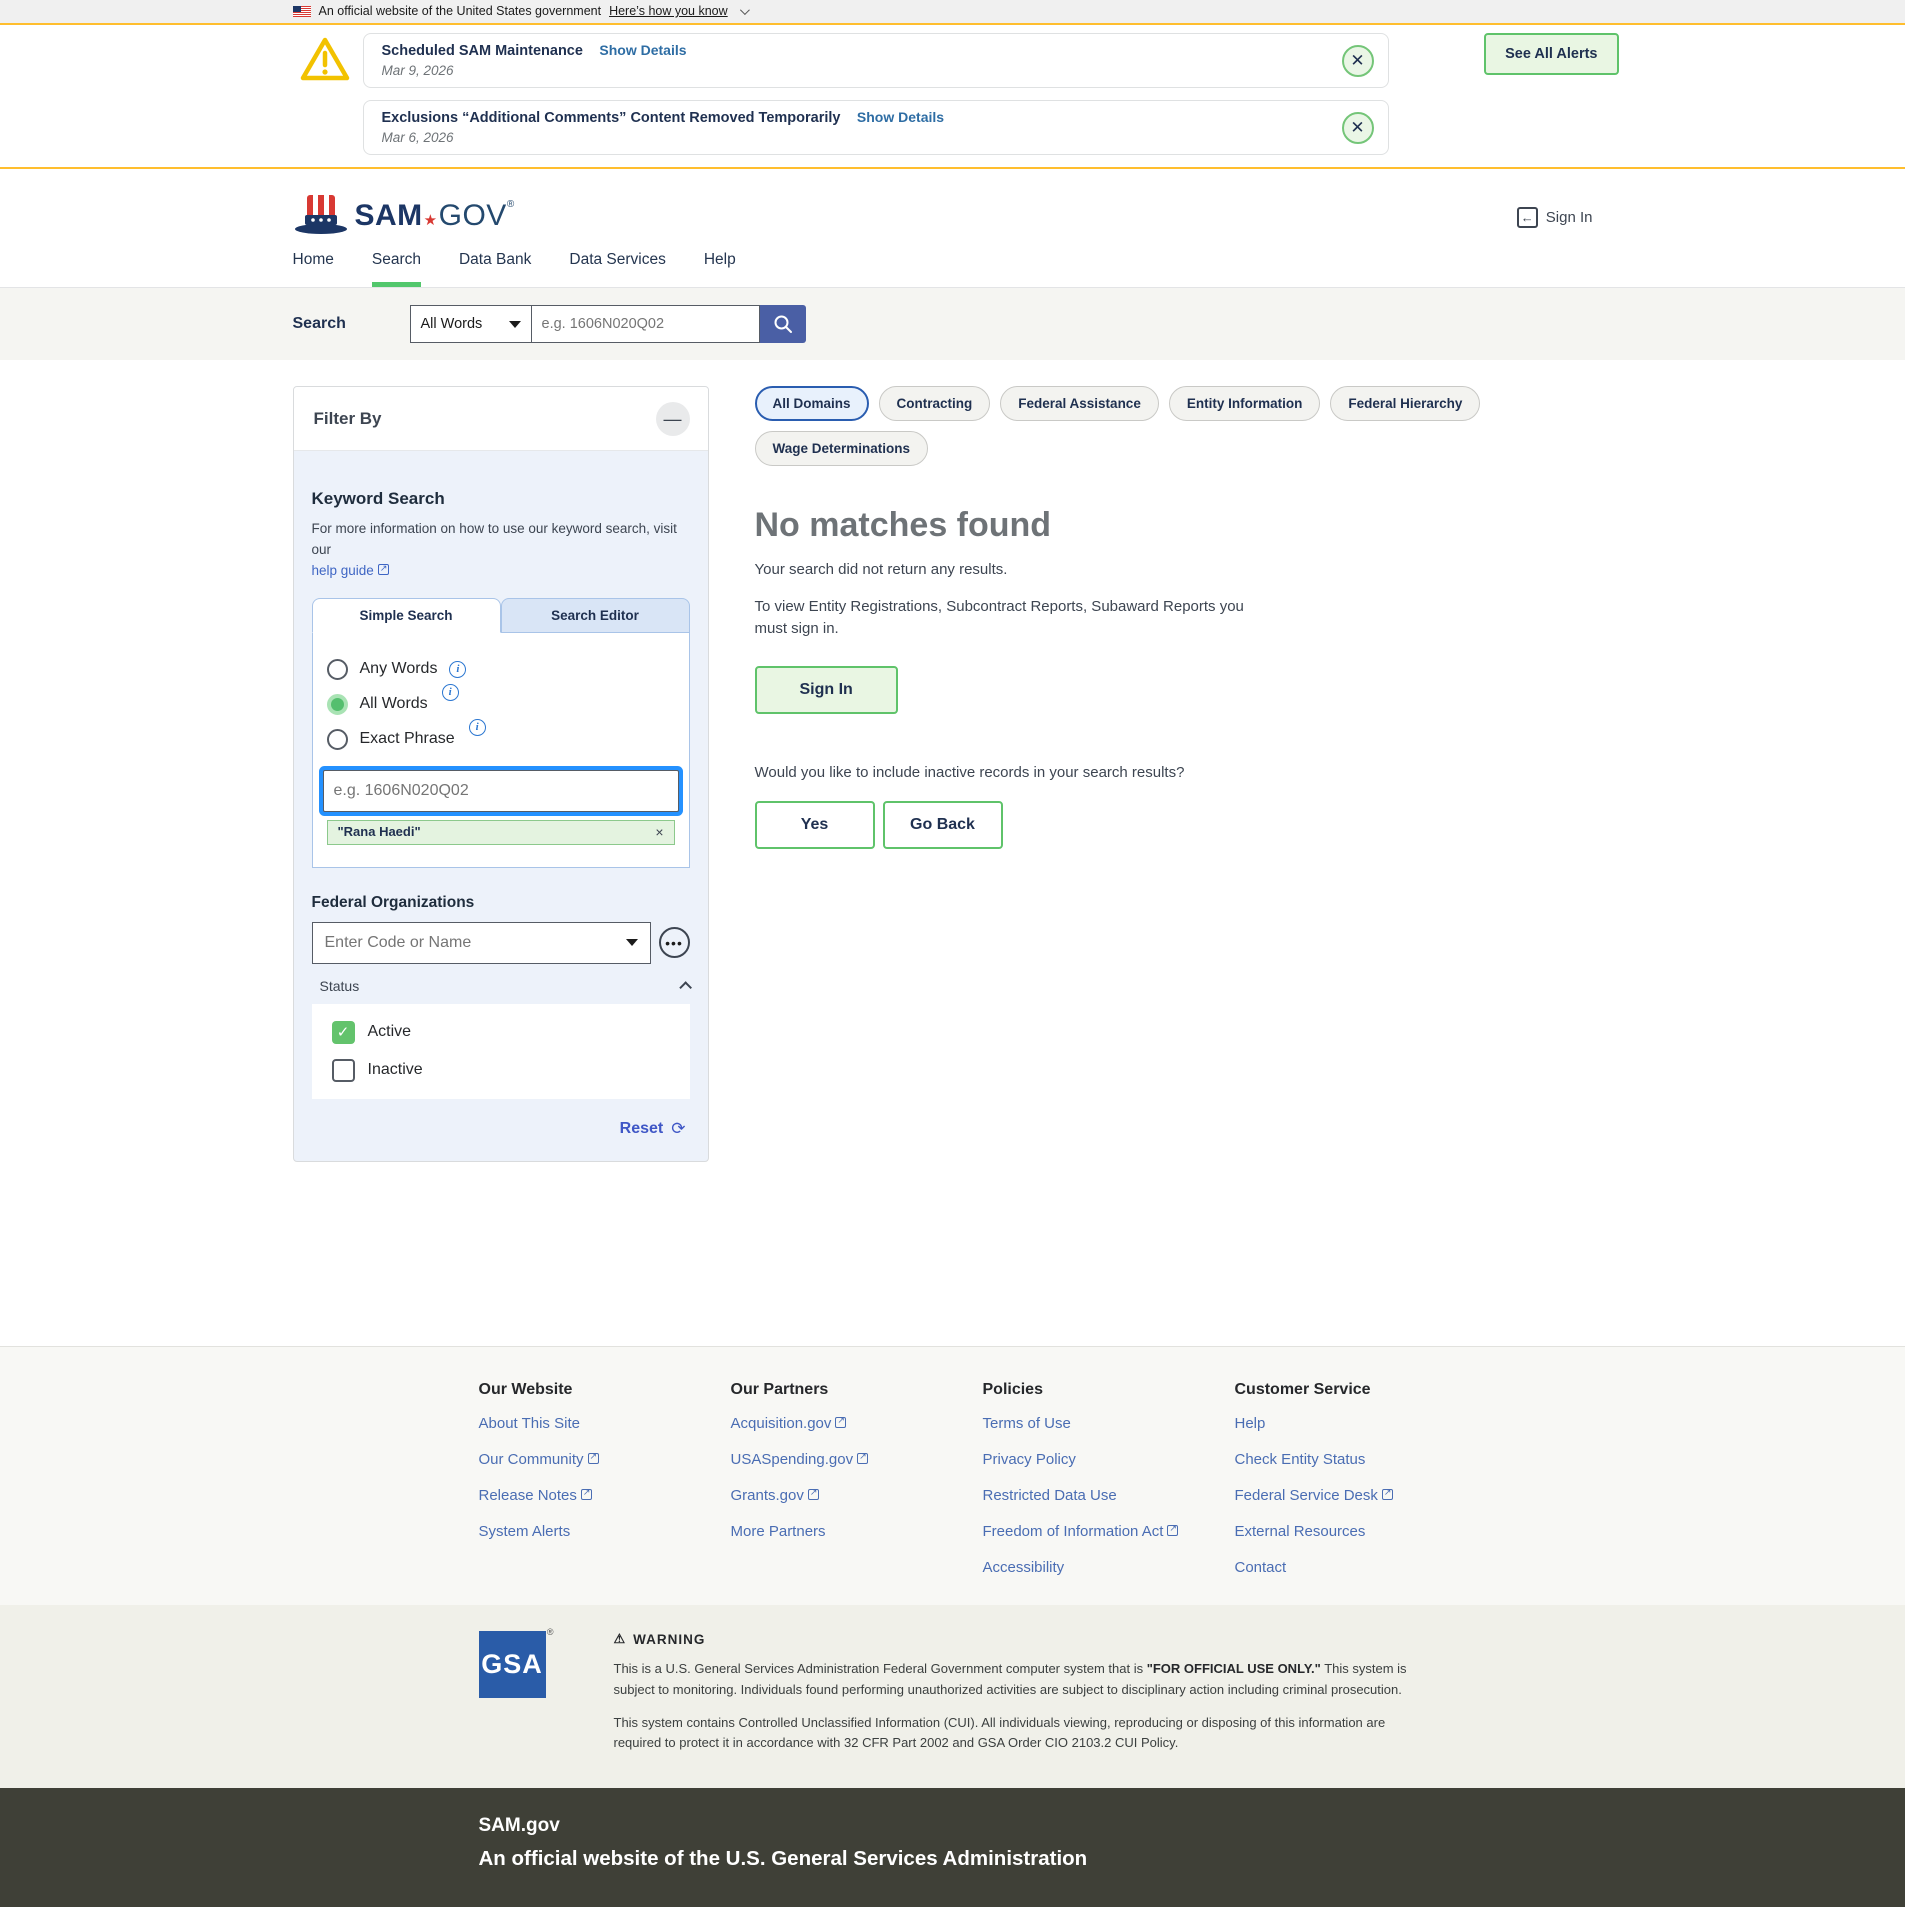  What do you see at coordinates (617, 269) in the screenshot?
I see `nav-item-data-services: Data Services` at bounding box center [617, 269].